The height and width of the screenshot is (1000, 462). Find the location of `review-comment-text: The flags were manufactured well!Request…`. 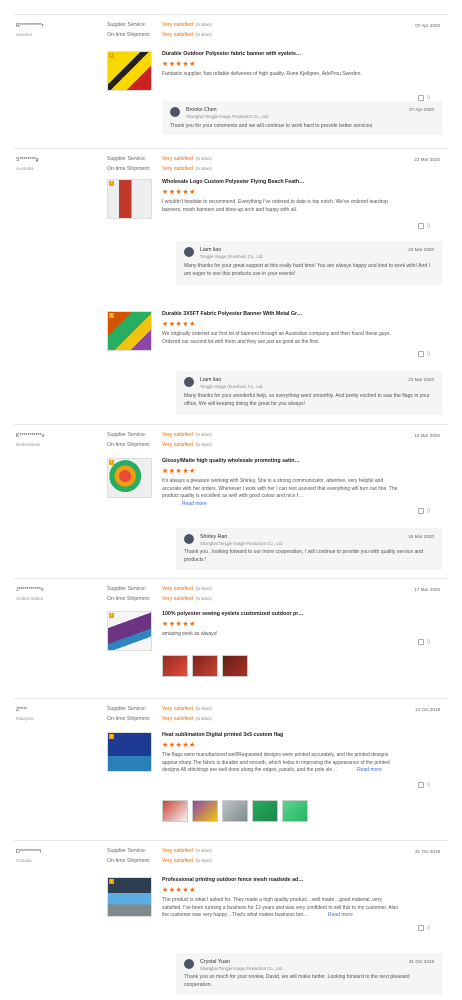

review-comment-text: The flags were manufactured well!Request… is located at coordinates (276, 762).